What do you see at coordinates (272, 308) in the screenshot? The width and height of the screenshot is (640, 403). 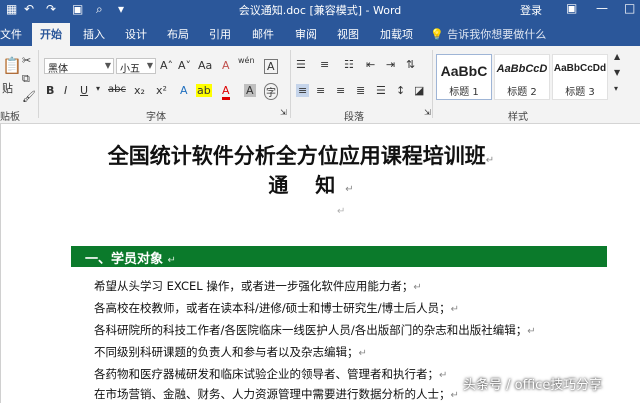 I see `body-text: 各高校在校教师，或者在读本科/进修/硕士和博士研究生/博士后人员；` at bounding box center [272, 308].